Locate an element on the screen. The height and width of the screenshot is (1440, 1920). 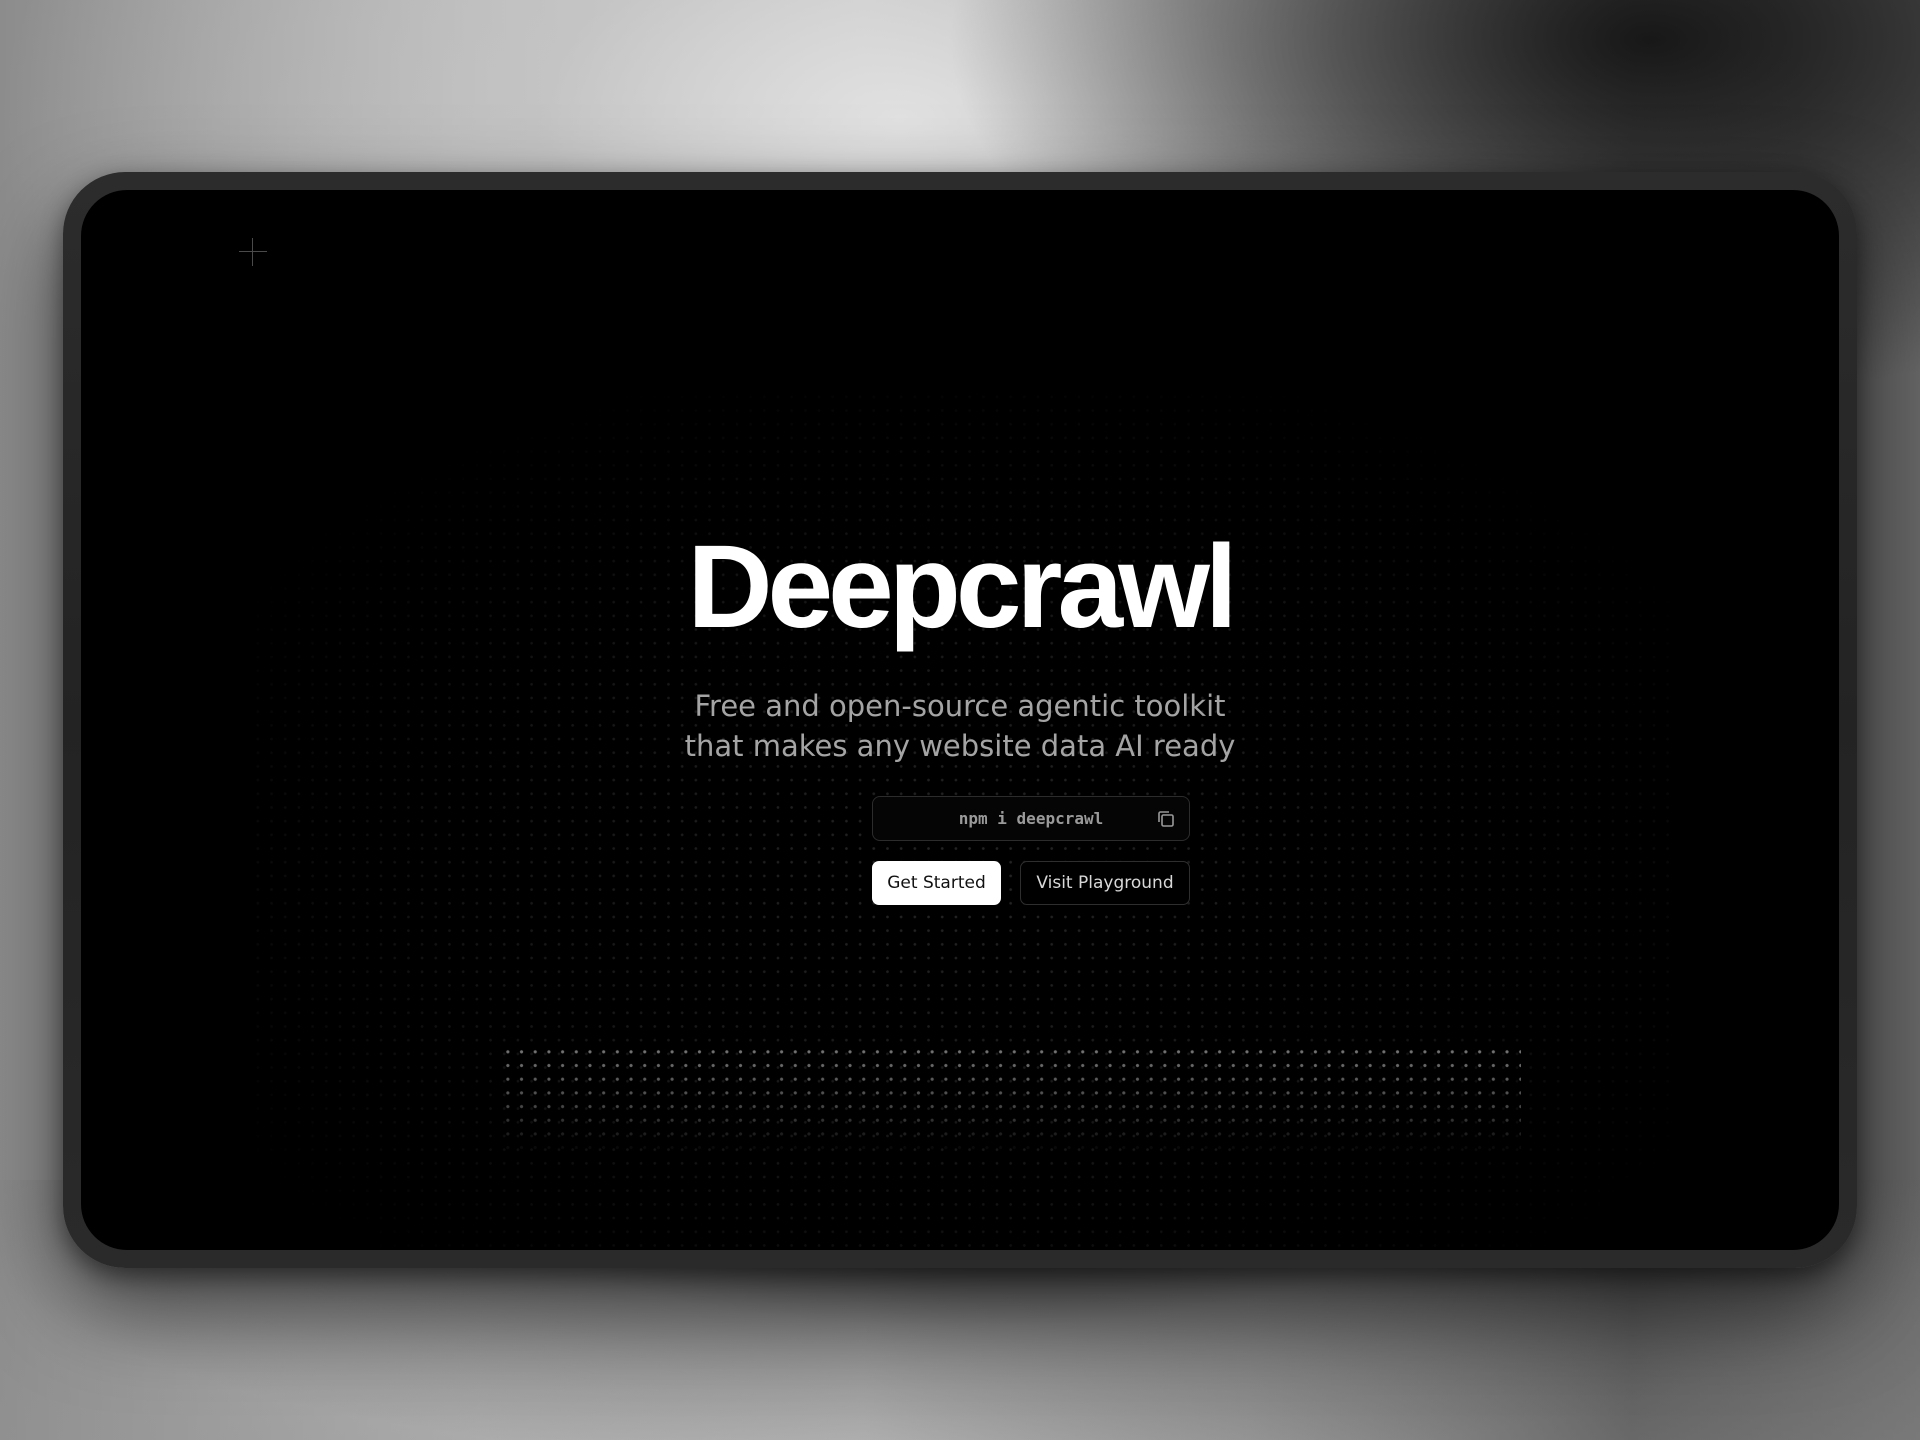
get-started-button: Get Started is located at coordinates (936, 883).